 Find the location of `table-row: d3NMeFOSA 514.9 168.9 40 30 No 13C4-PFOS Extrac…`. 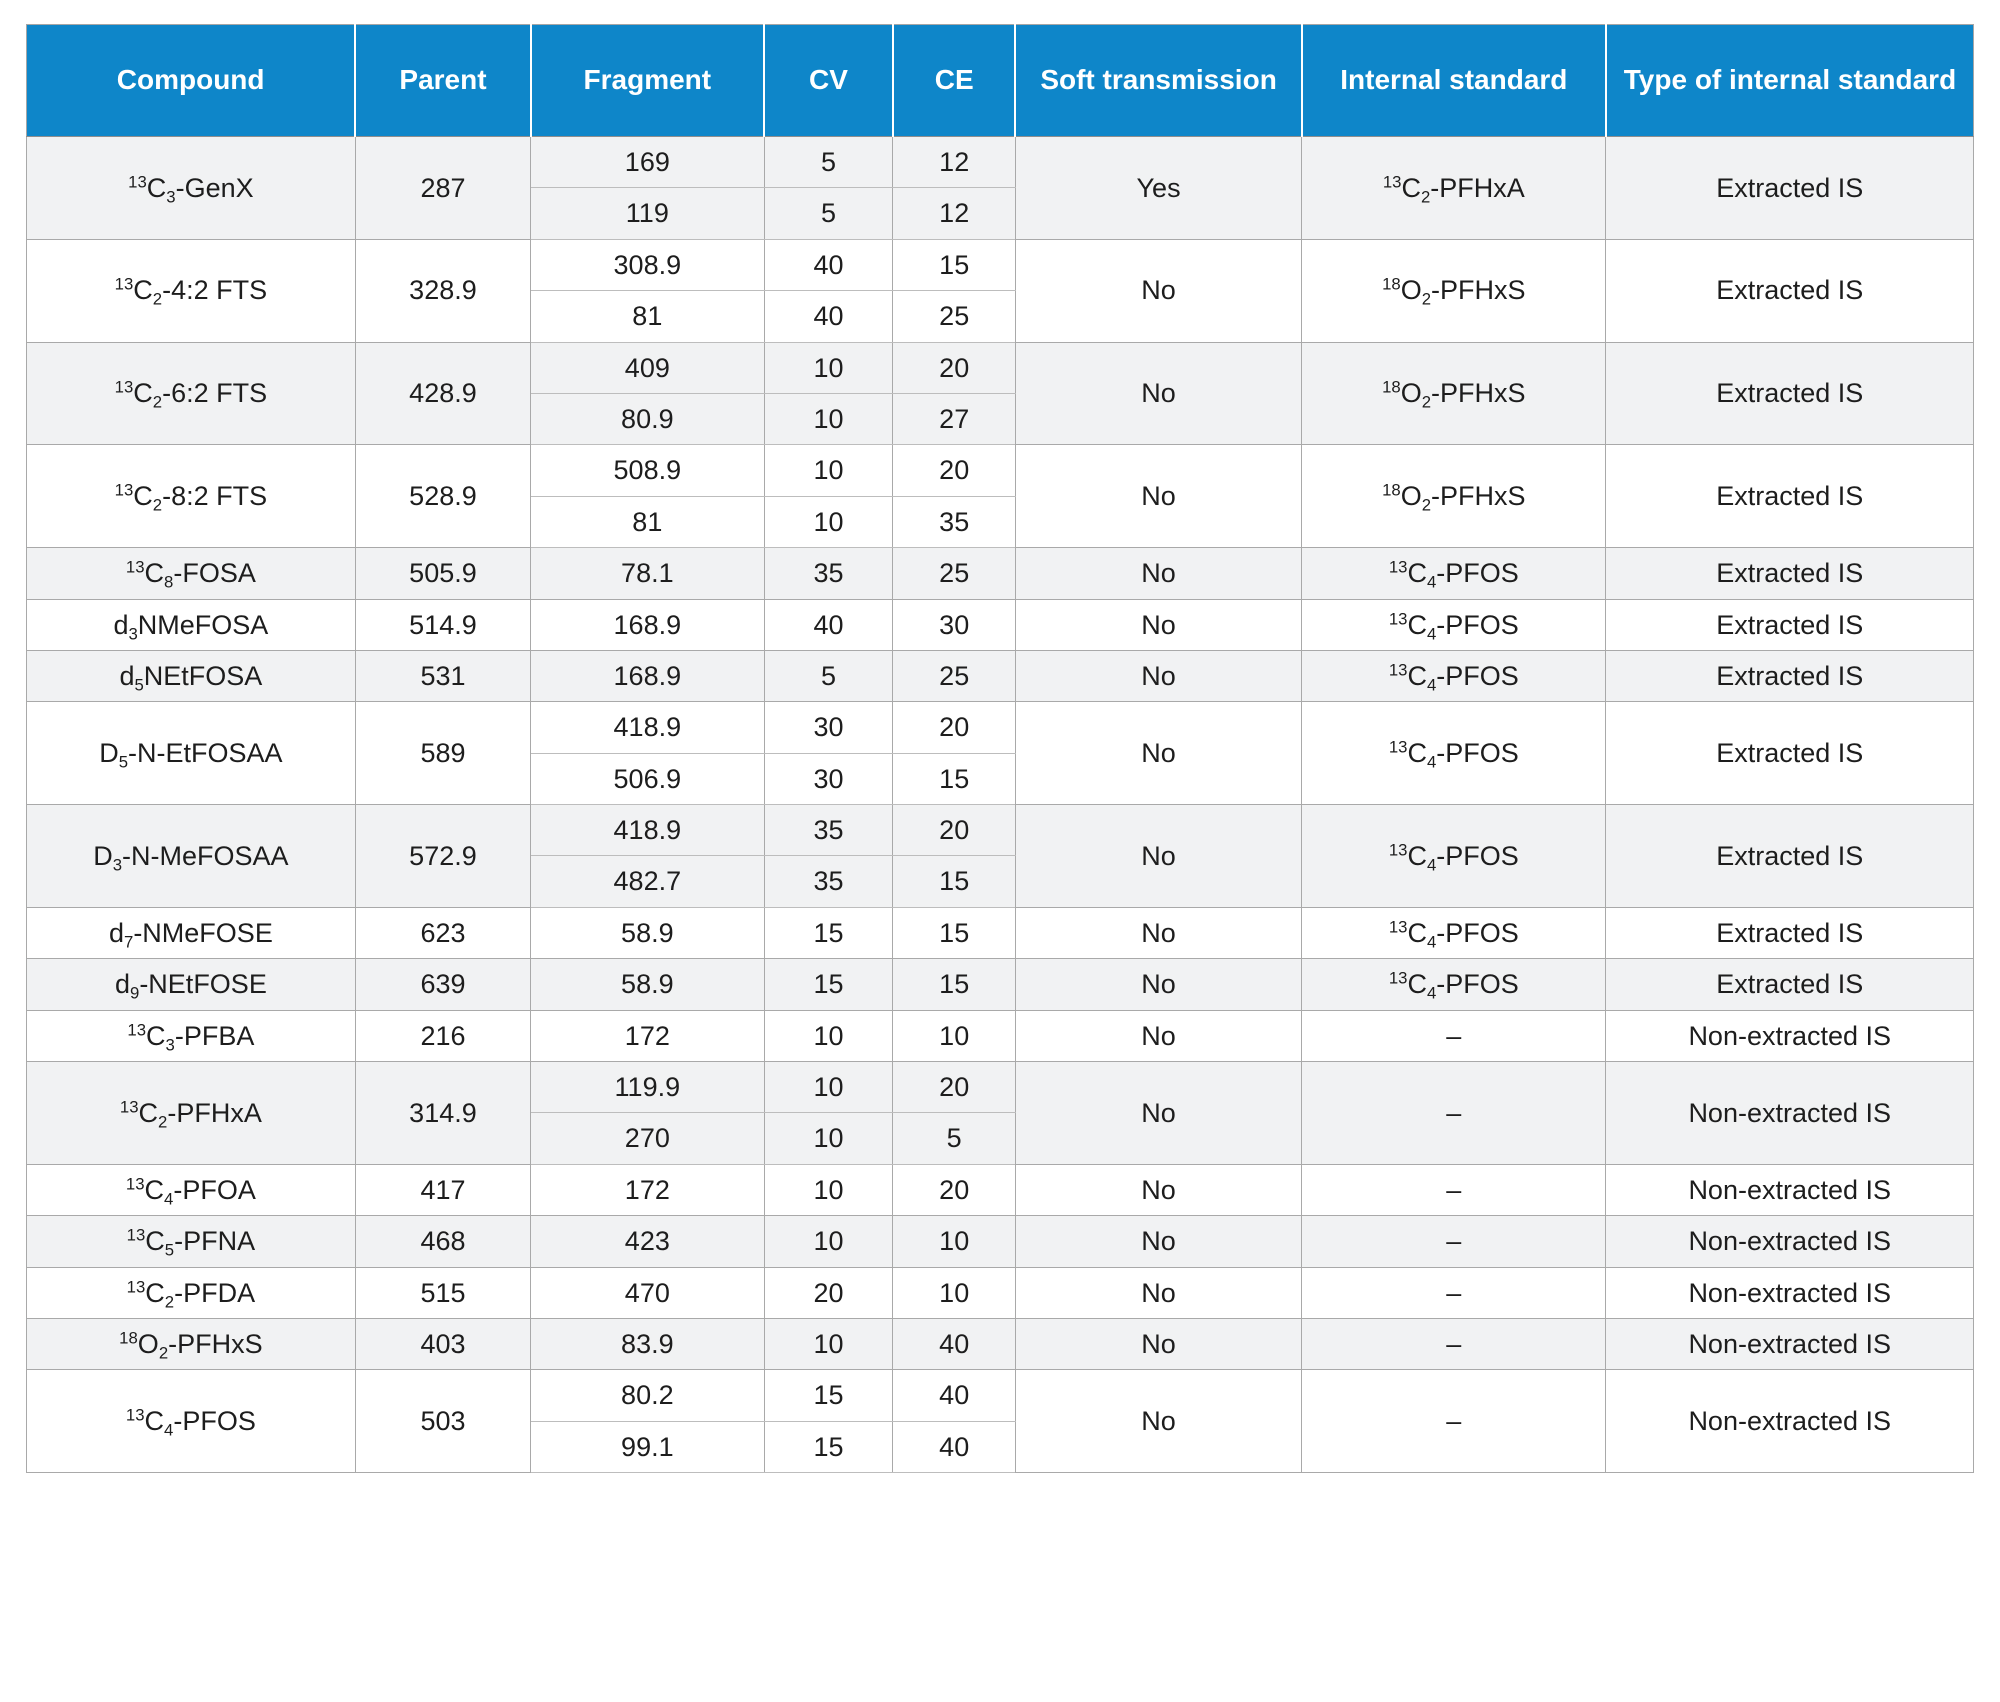

table-row: d3NMeFOSA 514.9 168.9 40 30 No 13C4-PFOS Extrac… is located at coordinates (1000, 624).